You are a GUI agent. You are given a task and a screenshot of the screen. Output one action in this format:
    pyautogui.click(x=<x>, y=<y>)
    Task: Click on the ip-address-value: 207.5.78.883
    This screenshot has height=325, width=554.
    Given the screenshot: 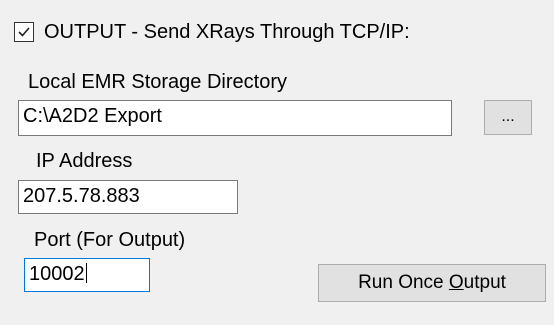 What is the action you would take?
    pyautogui.click(x=81, y=196)
    